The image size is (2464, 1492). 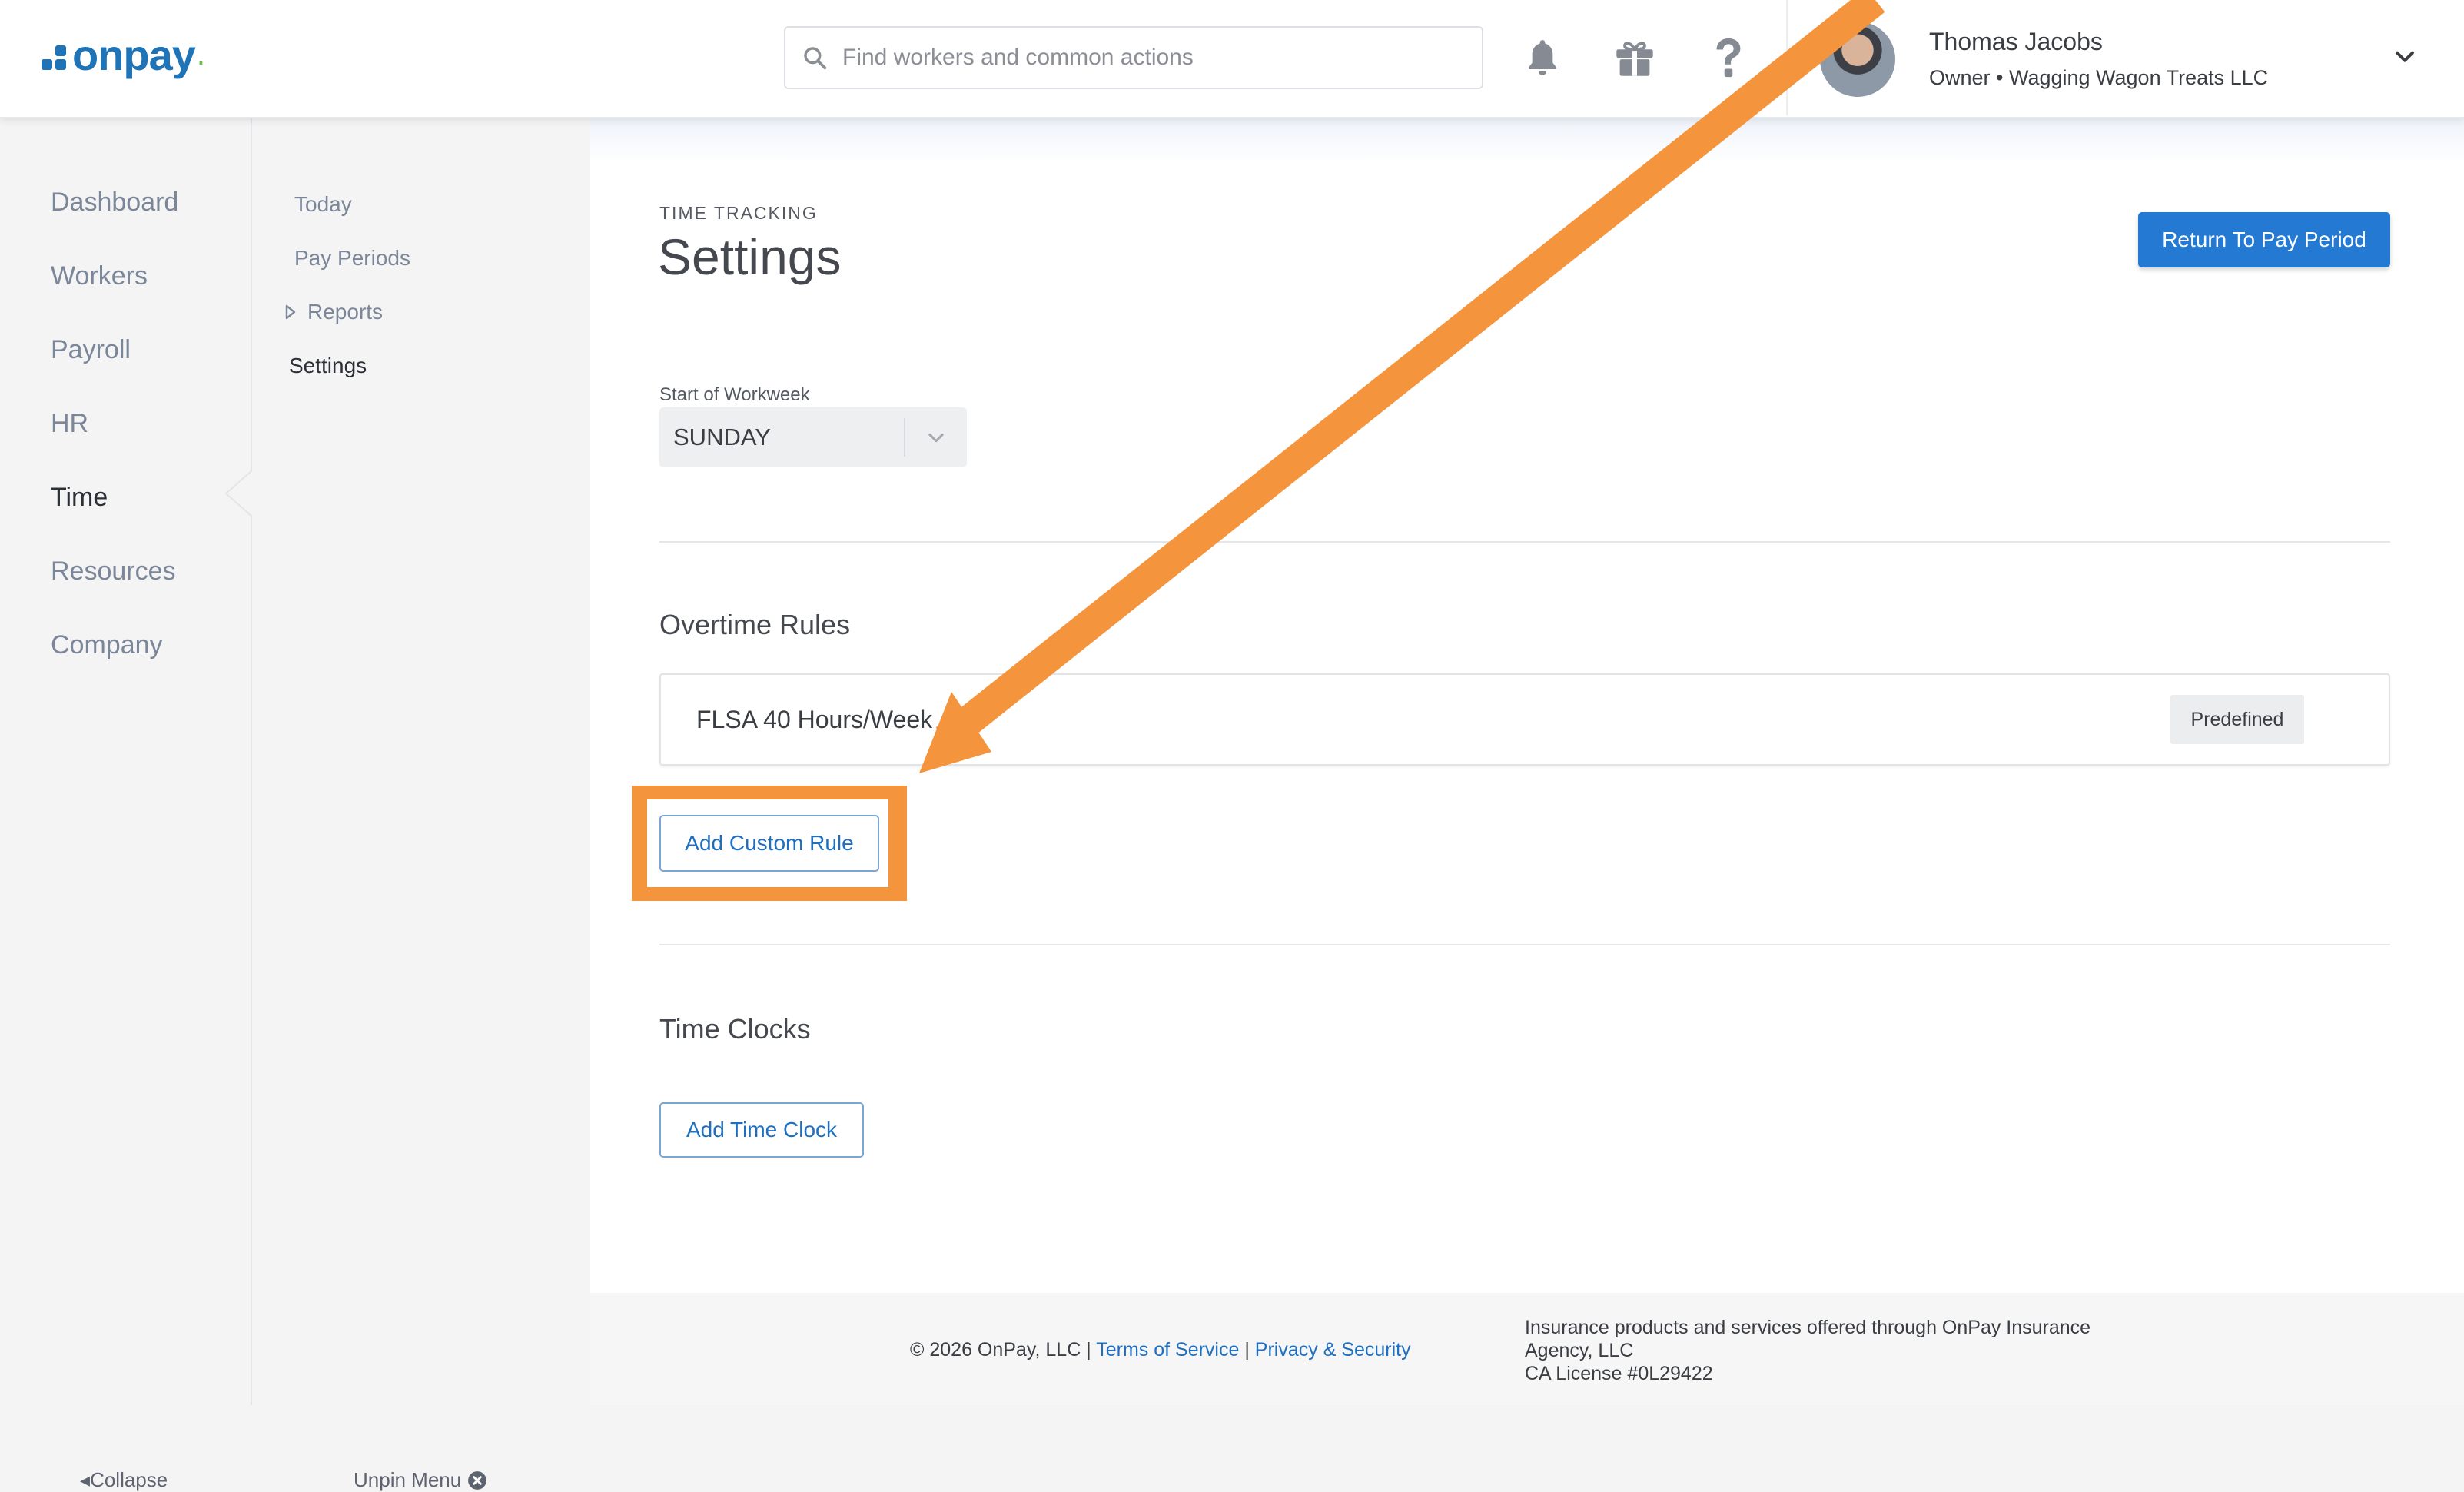 What do you see at coordinates (1579, 1350) in the screenshot?
I see `insurance-line-2: Agency, LLC` at bounding box center [1579, 1350].